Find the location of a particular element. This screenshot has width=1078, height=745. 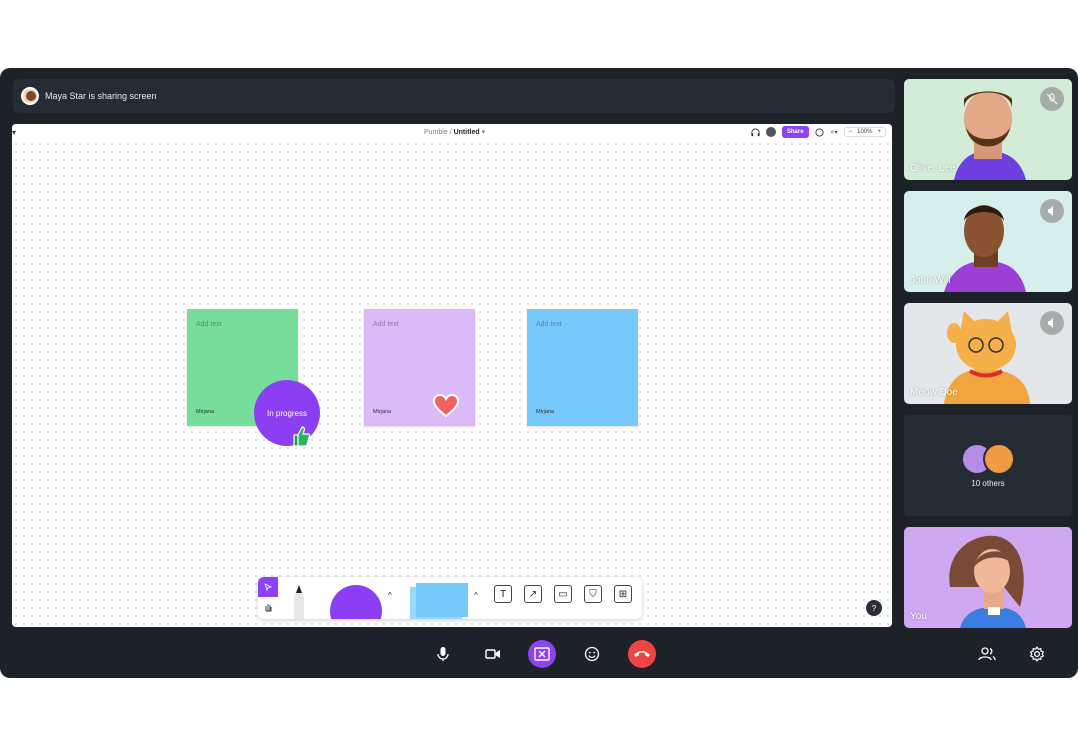

mic-button is located at coordinates (443, 654).